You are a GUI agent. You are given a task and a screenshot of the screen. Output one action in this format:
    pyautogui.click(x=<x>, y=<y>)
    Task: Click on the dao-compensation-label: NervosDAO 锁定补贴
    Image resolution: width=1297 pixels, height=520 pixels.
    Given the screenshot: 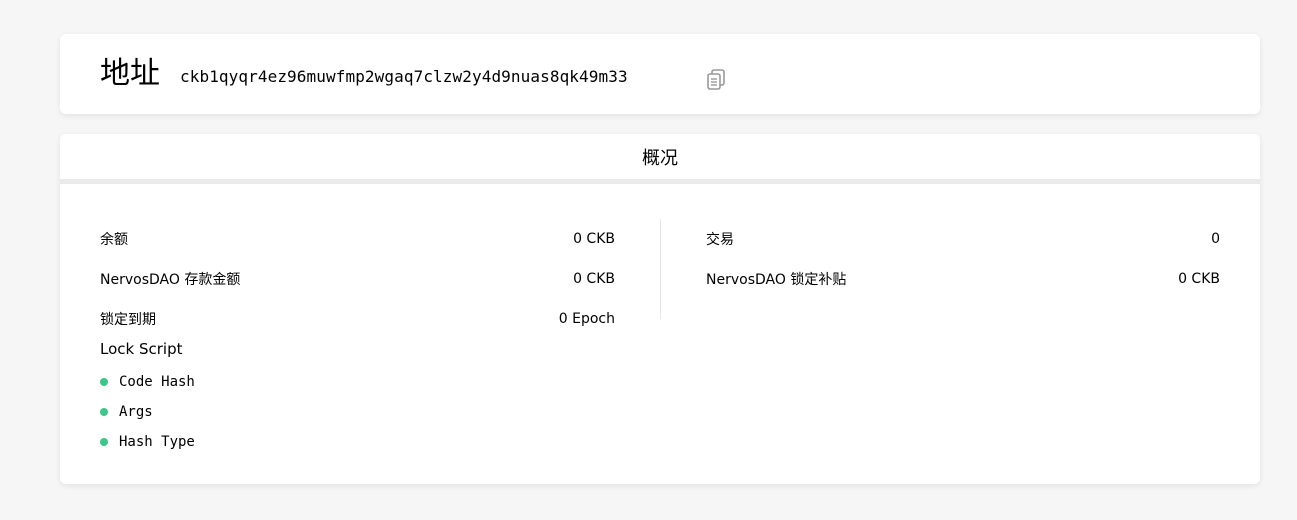 What is the action you would take?
    pyautogui.click(x=776, y=280)
    